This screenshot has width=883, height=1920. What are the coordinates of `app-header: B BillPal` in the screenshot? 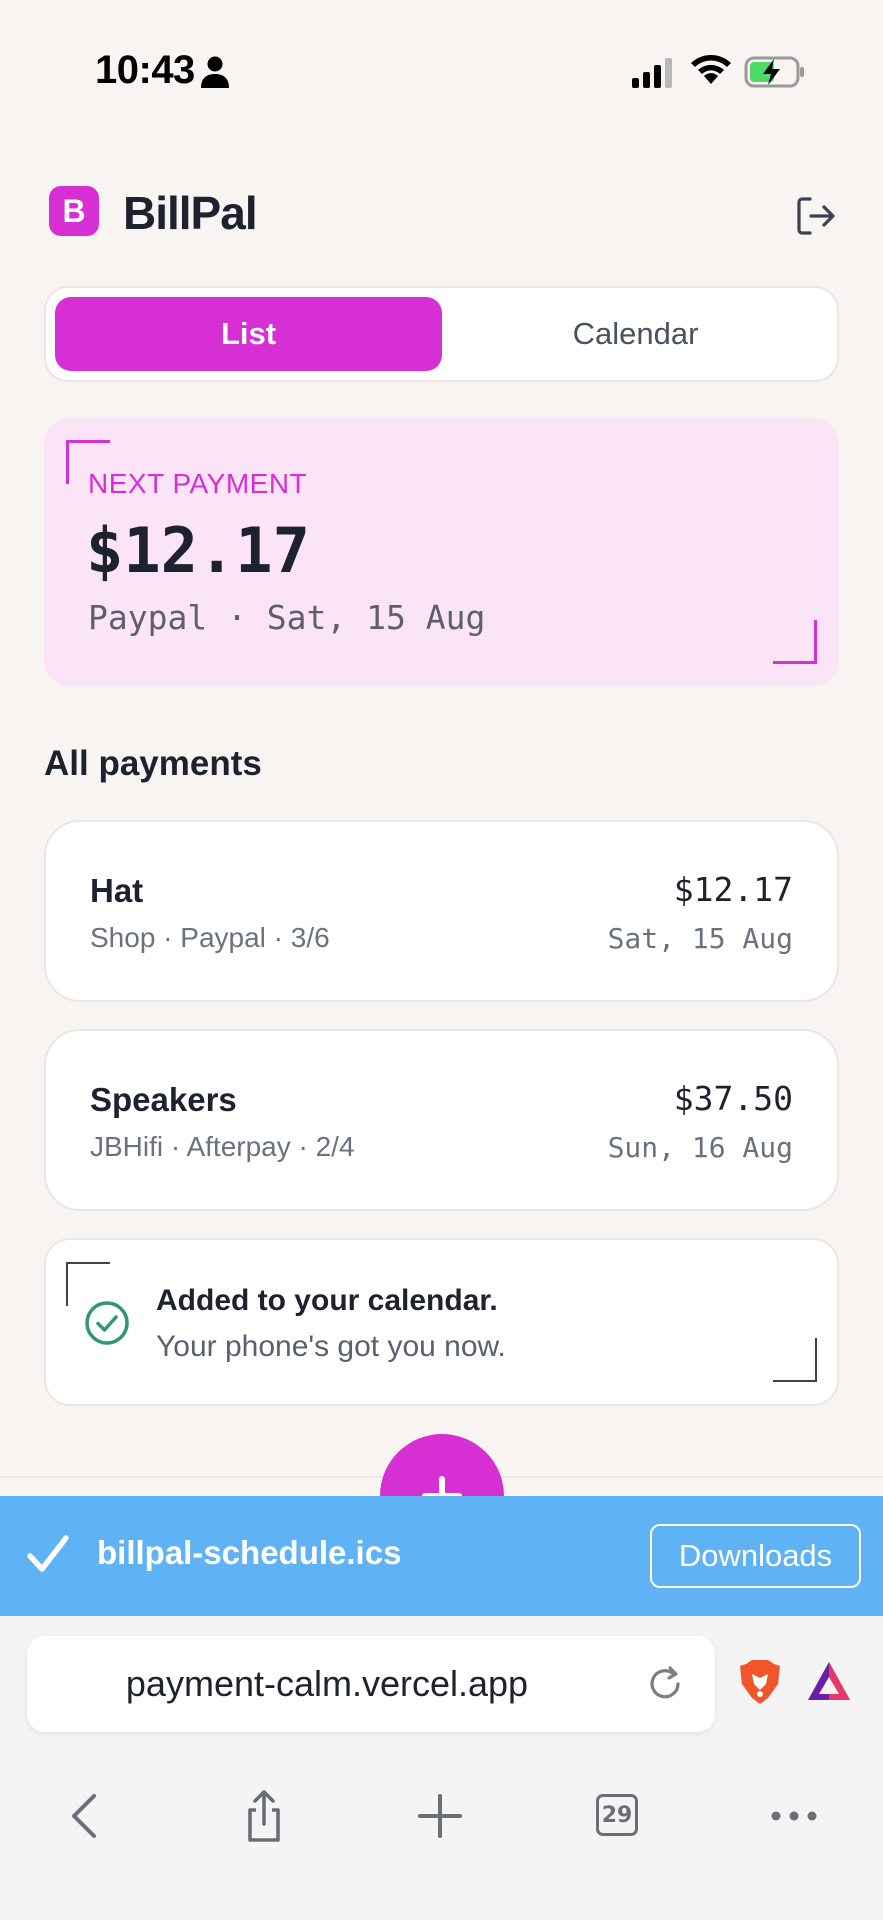 It's located at (441, 215).